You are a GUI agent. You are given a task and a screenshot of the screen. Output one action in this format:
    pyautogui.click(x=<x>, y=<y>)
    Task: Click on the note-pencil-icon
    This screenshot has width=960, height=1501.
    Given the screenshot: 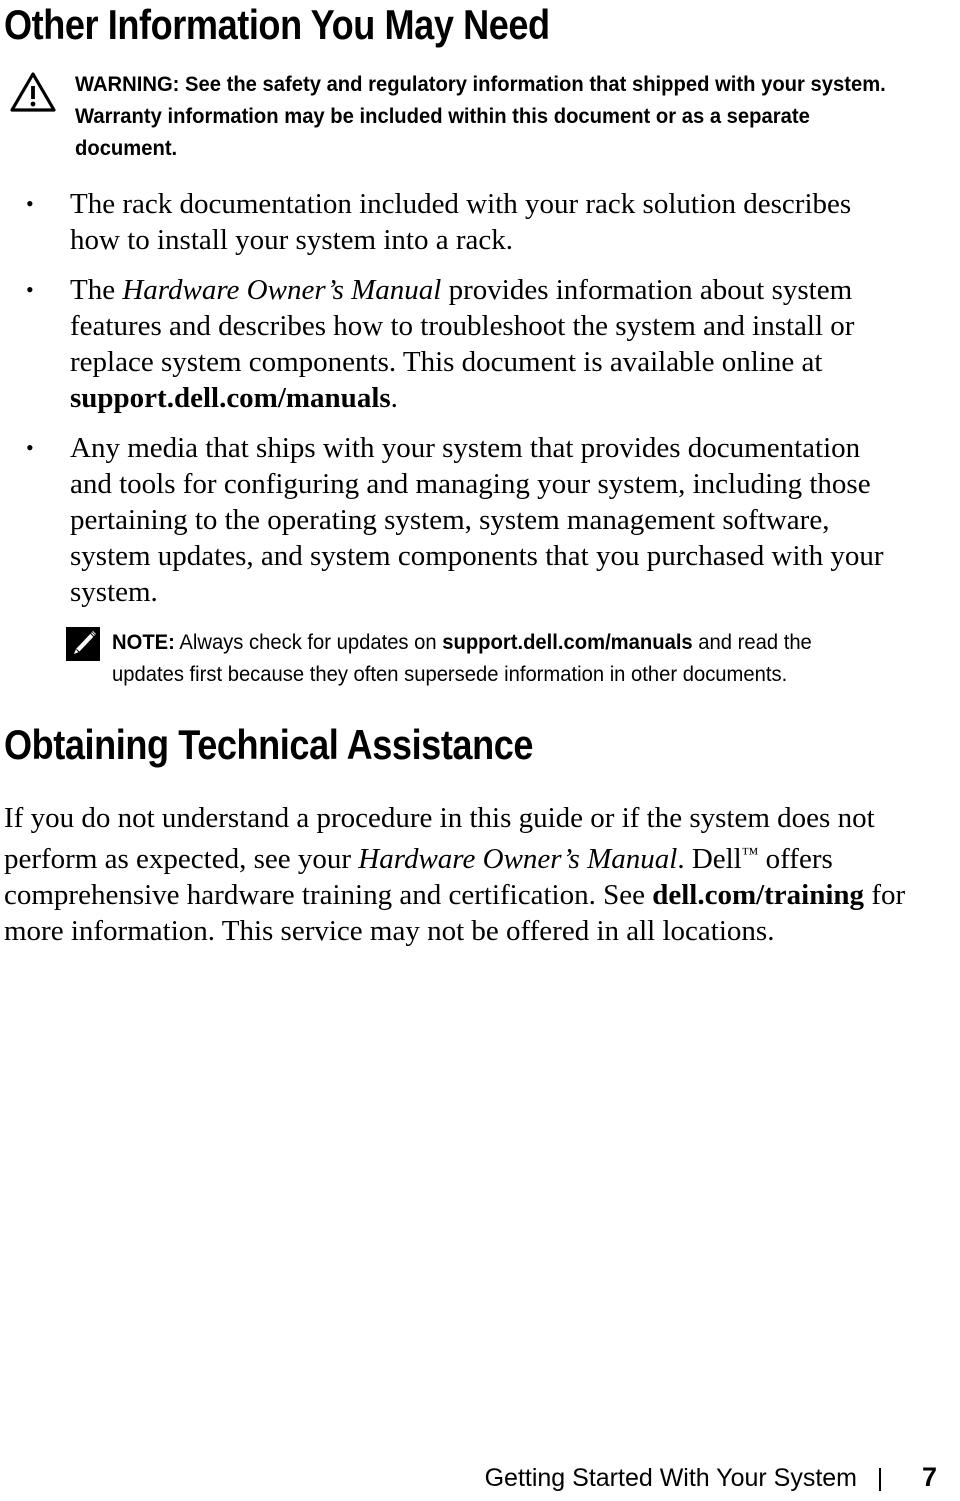 What is the action you would take?
    pyautogui.click(x=83, y=644)
    